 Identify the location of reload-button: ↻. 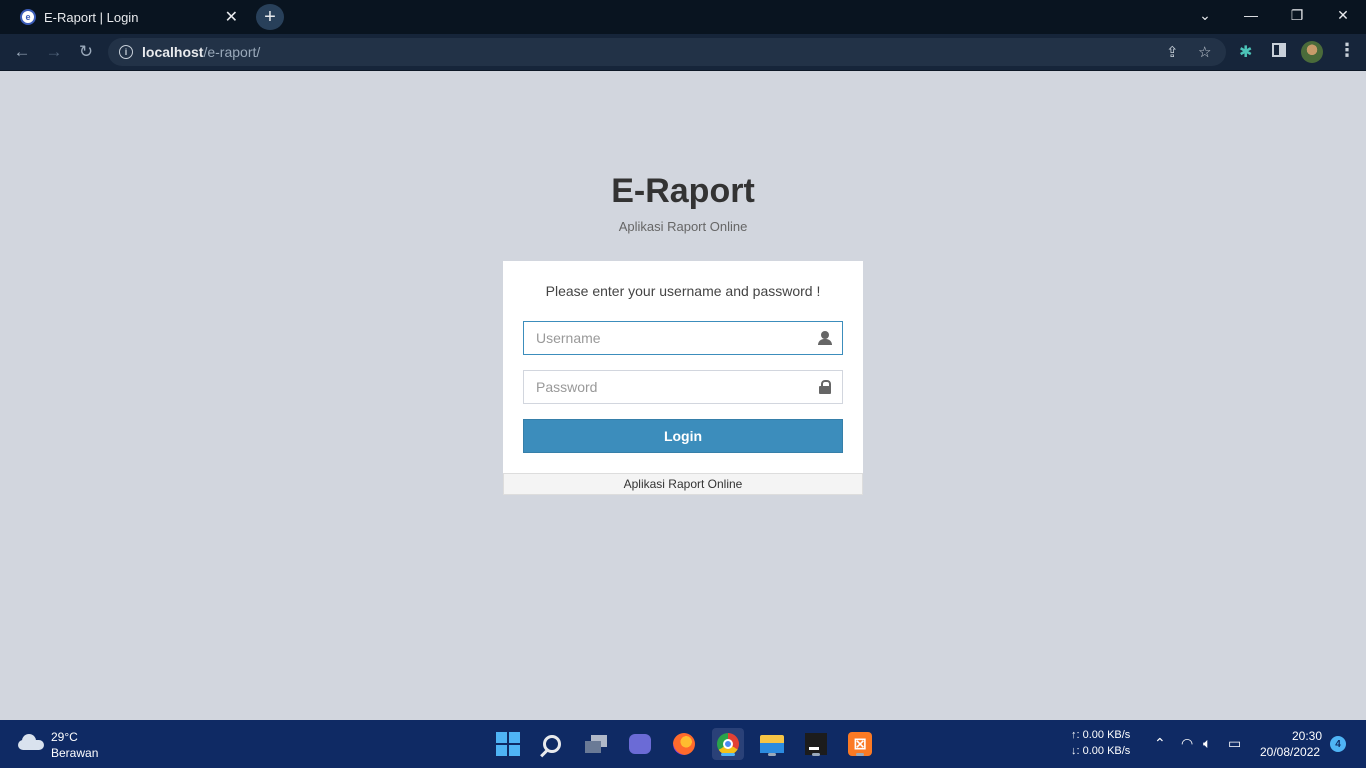
(86, 52).